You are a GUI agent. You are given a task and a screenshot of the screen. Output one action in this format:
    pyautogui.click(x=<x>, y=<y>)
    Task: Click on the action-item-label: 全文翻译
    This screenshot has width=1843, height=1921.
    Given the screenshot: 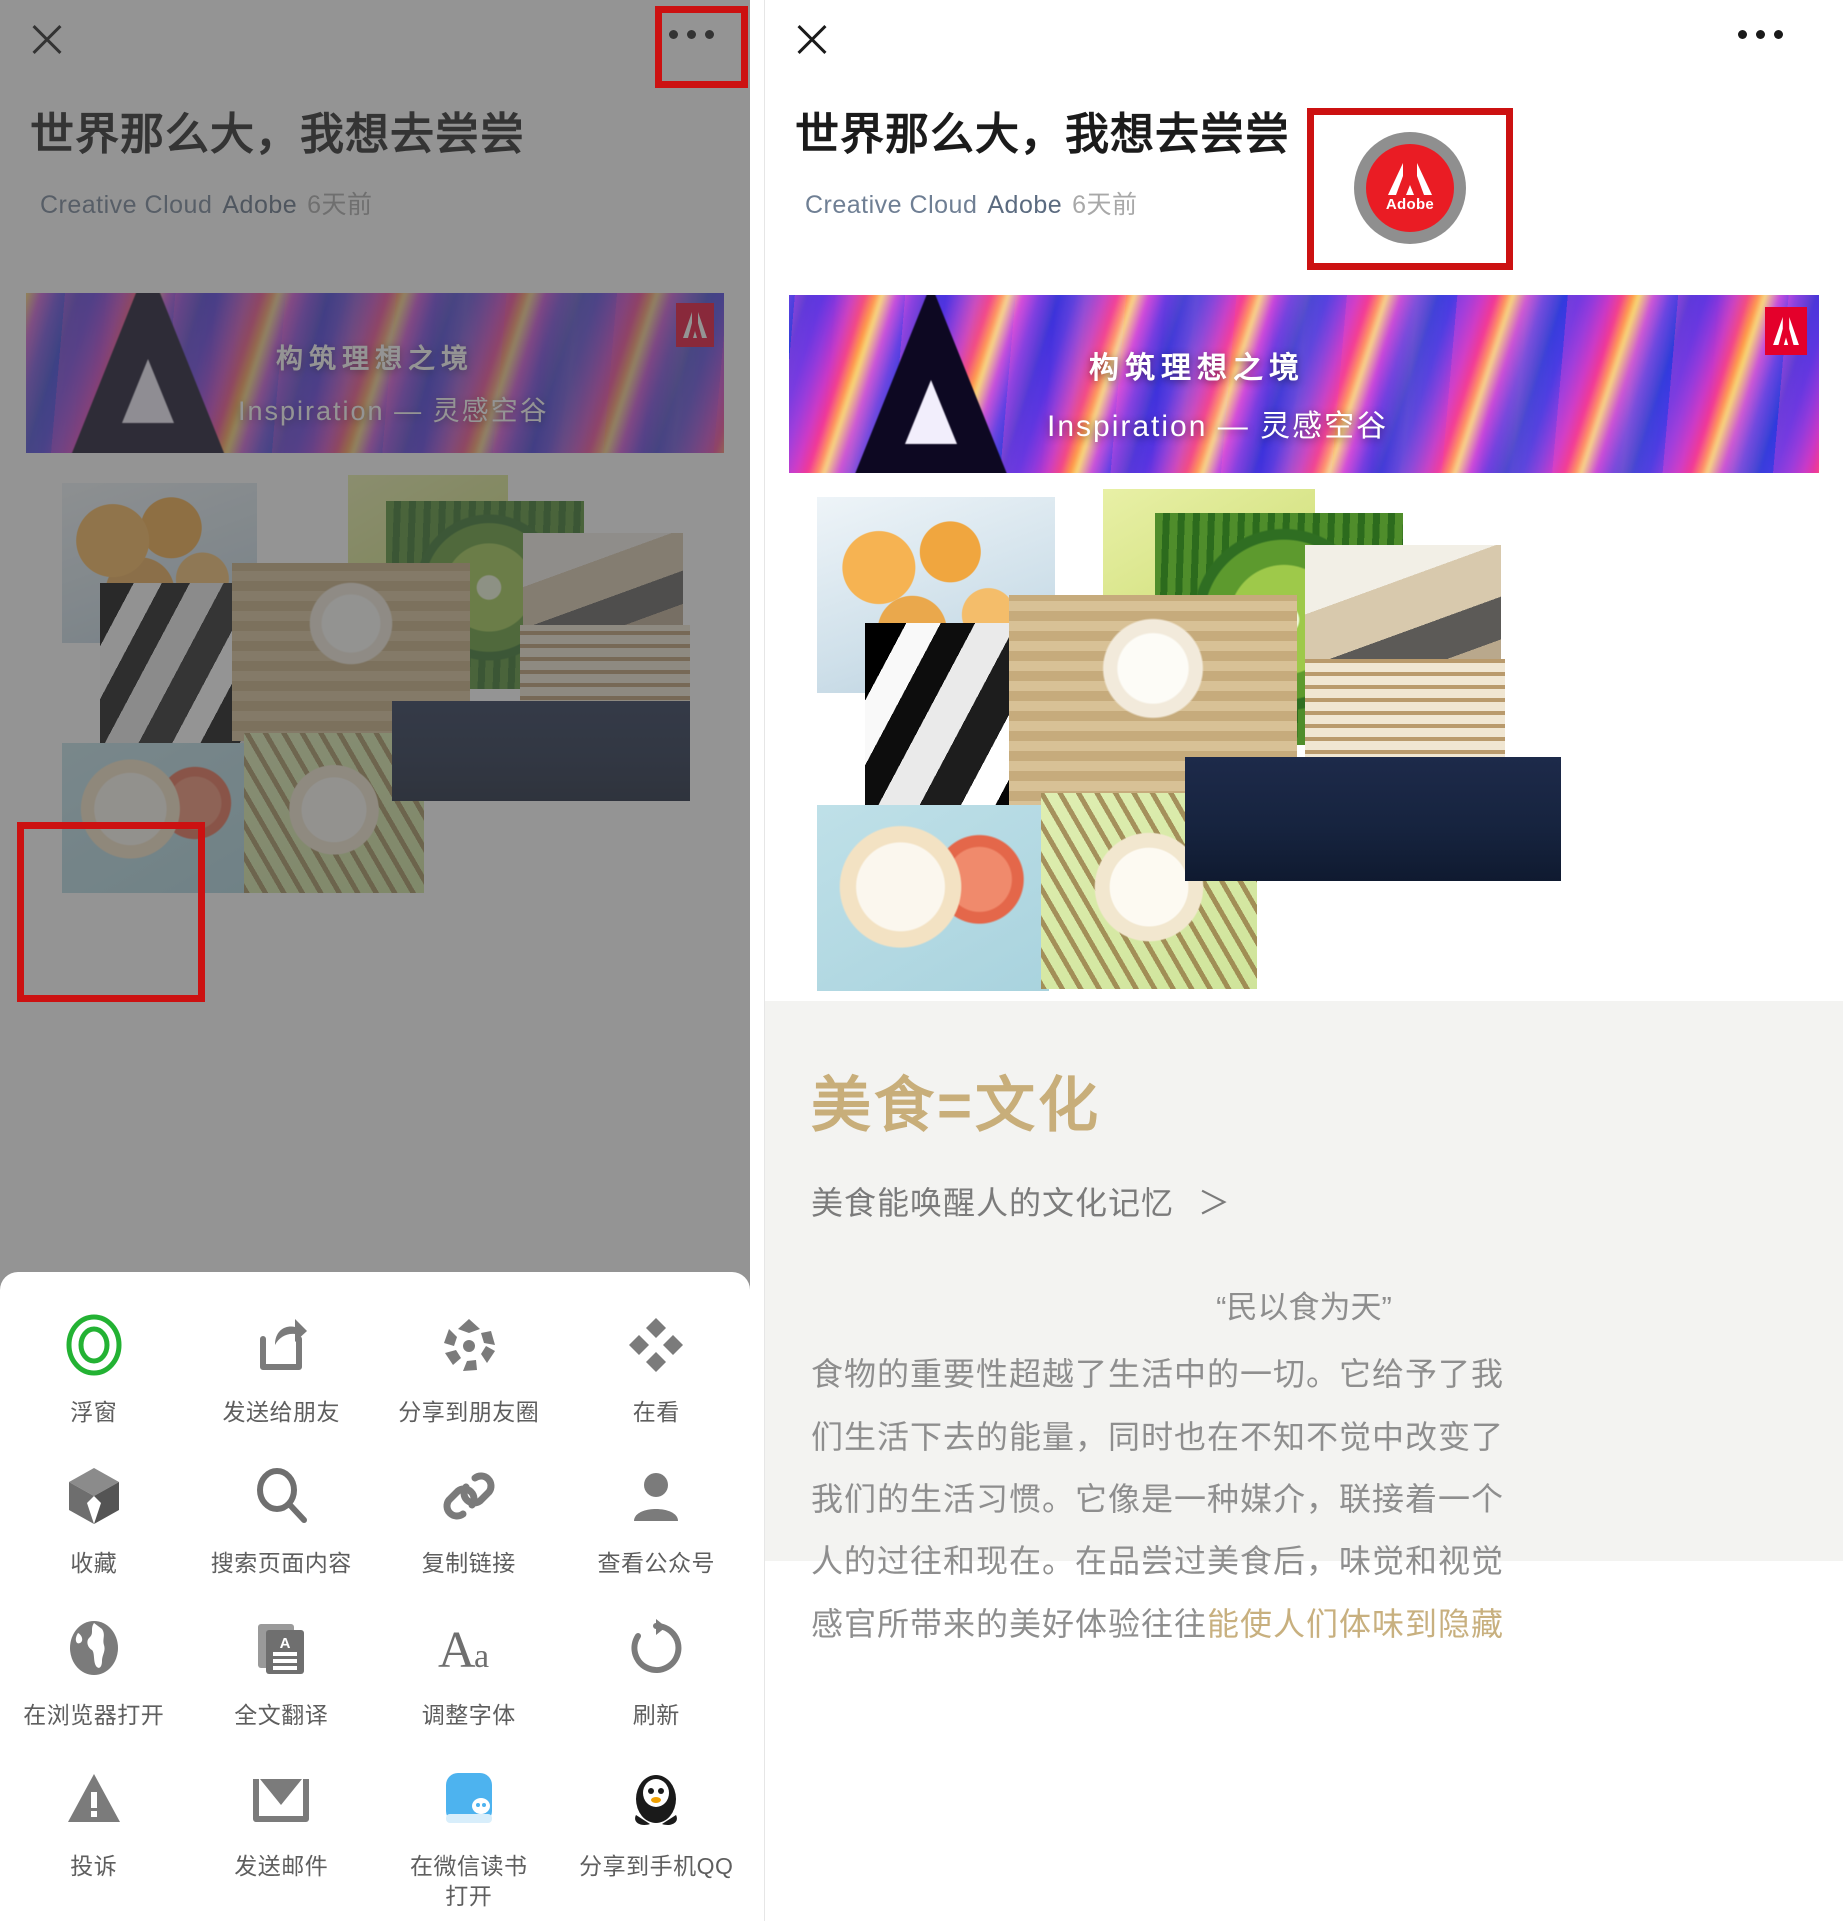 What is the action you would take?
    pyautogui.click(x=281, y=1714)
    